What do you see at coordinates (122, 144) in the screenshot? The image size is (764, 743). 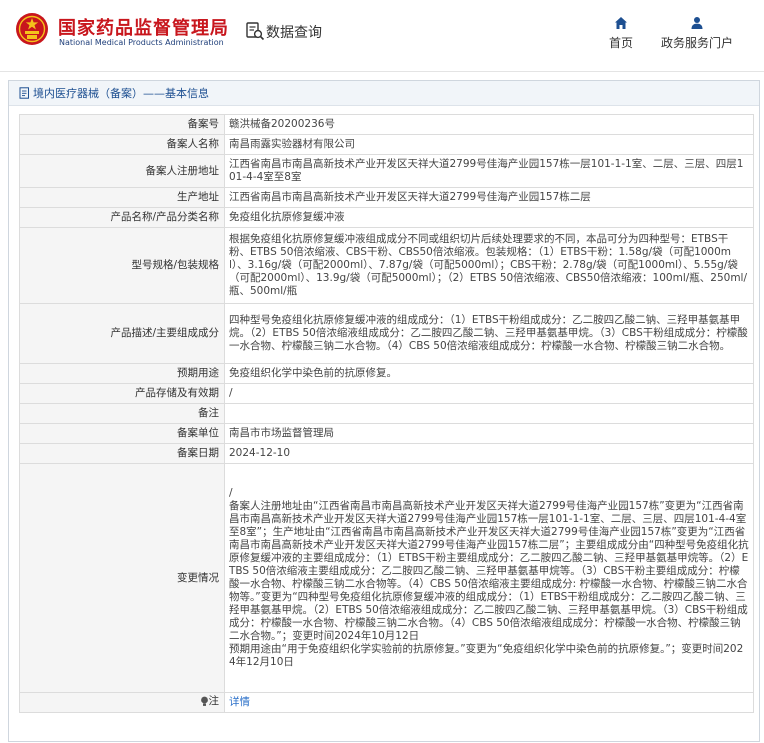 I see `row-key: 备案人名称` at bounding box center [122, 144].